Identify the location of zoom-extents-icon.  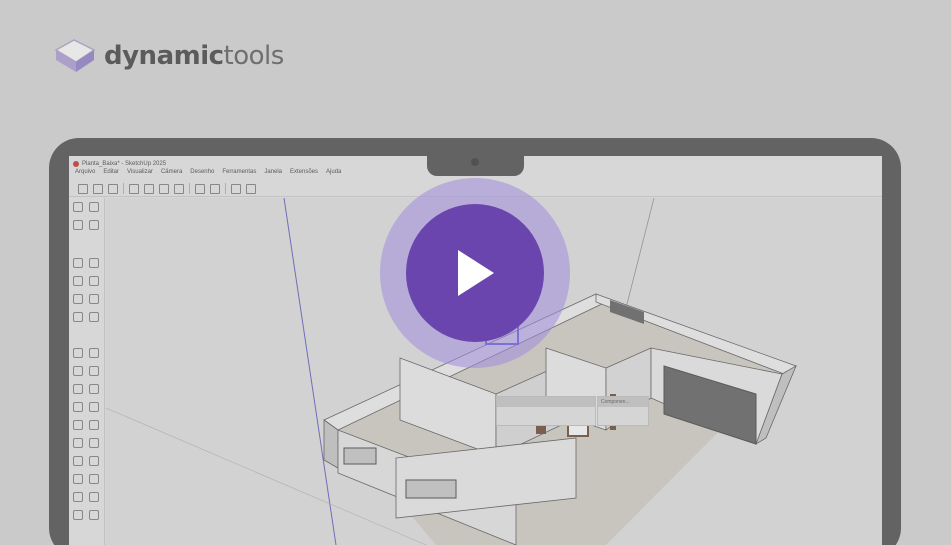
(78, 497).